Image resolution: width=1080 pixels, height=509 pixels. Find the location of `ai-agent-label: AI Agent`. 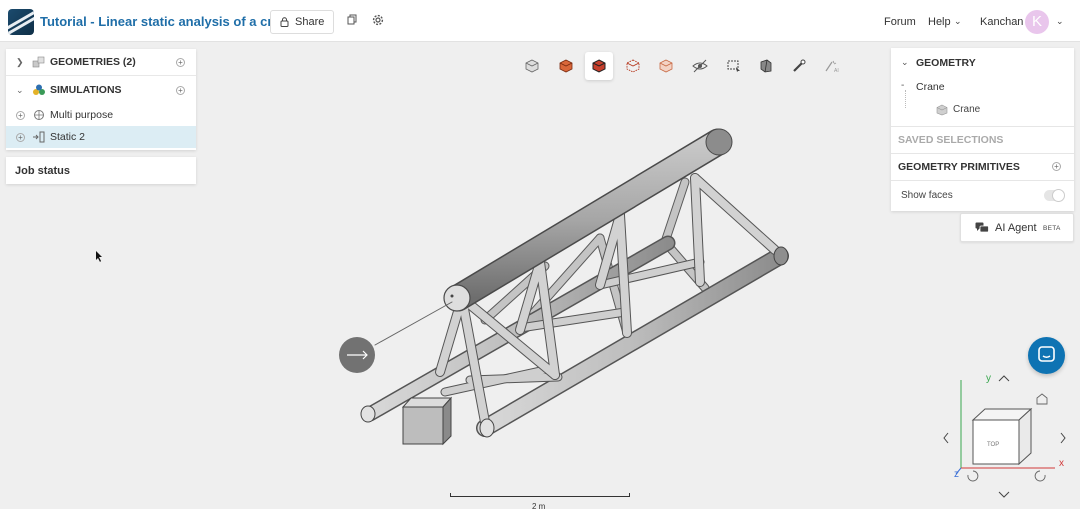

ai-agent-label: AI Agent is located at coordinates (1016, 228).